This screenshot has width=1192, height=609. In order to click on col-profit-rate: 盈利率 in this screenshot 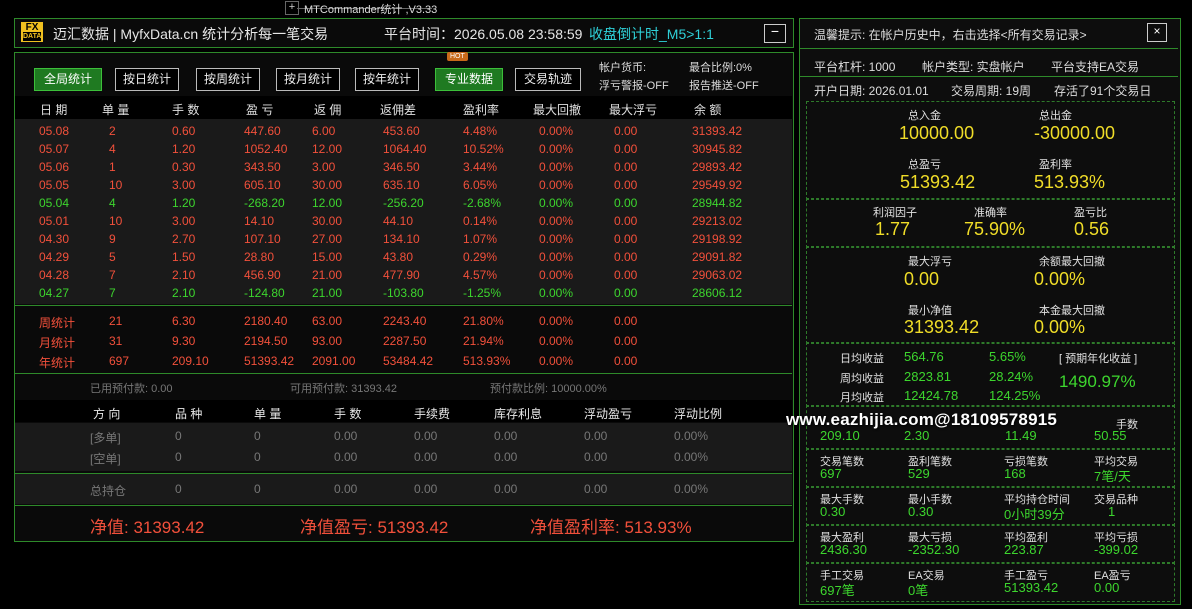, I will do `click(481, 110)`.